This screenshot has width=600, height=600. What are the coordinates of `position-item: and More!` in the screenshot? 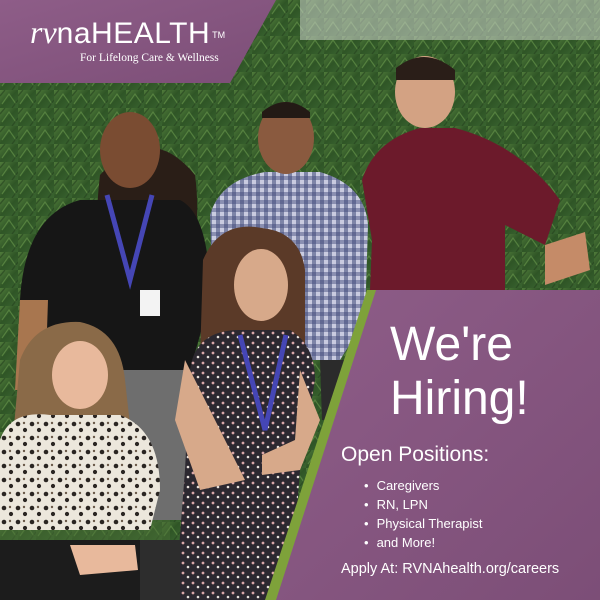 It's located at (423, 542).